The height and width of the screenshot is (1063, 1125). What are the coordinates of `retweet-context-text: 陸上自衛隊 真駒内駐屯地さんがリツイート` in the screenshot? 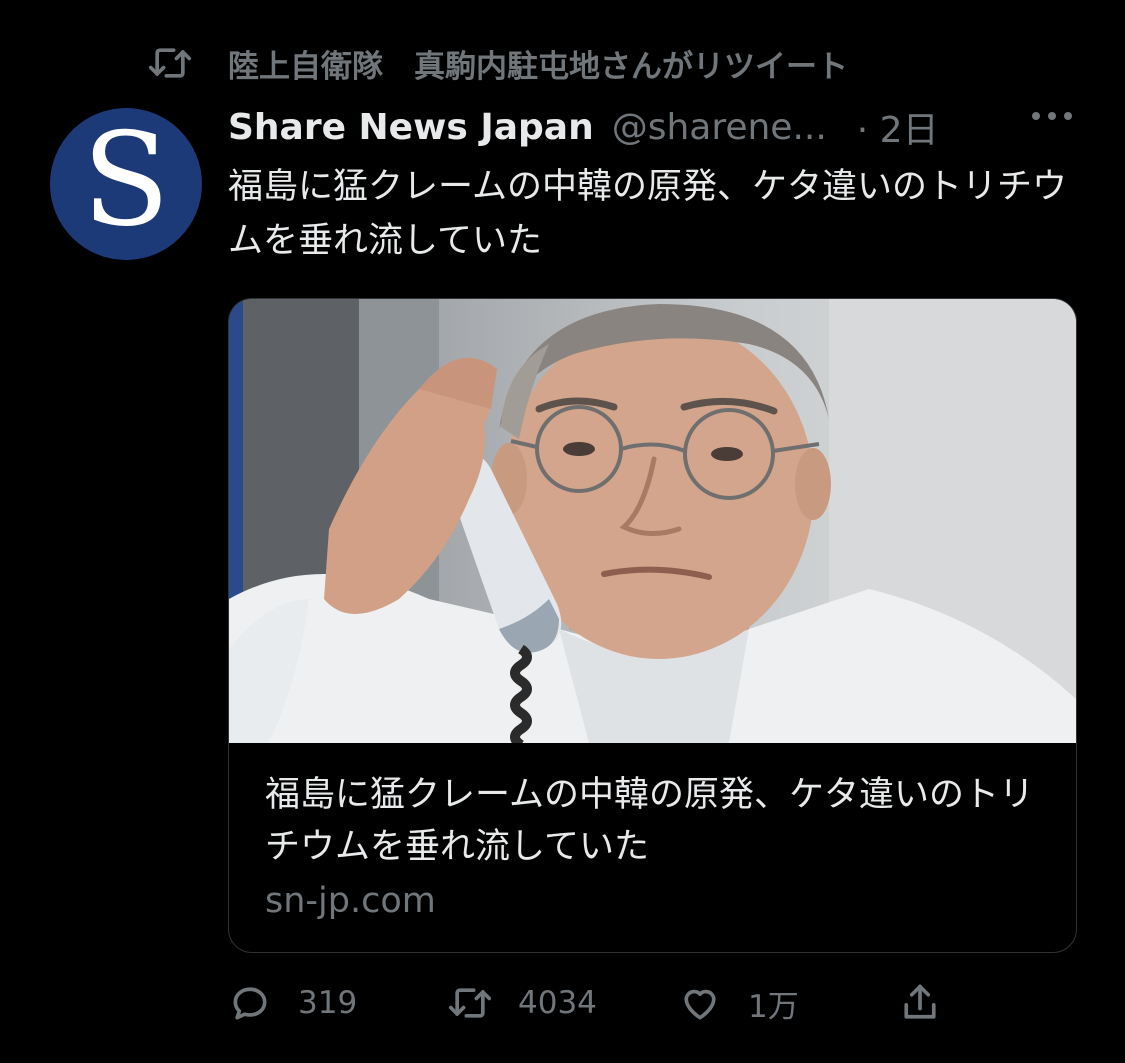 It's located at (538, 66).